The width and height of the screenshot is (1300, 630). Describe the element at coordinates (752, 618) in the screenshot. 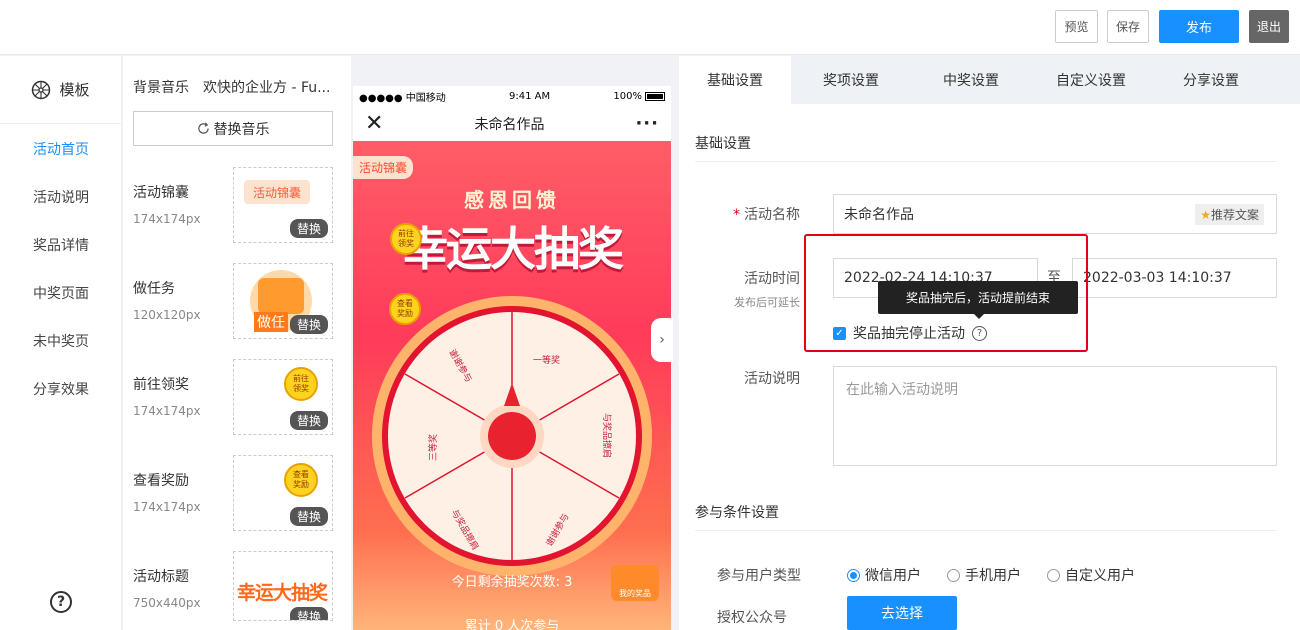

I see `account-label: 授权公众号` at that location.